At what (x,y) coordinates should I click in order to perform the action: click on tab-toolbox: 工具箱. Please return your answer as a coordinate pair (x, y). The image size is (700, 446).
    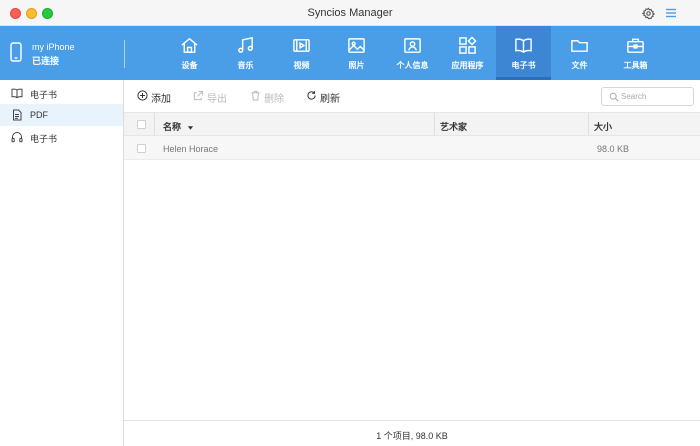
    Looking at the image, I should click on (635, 53).